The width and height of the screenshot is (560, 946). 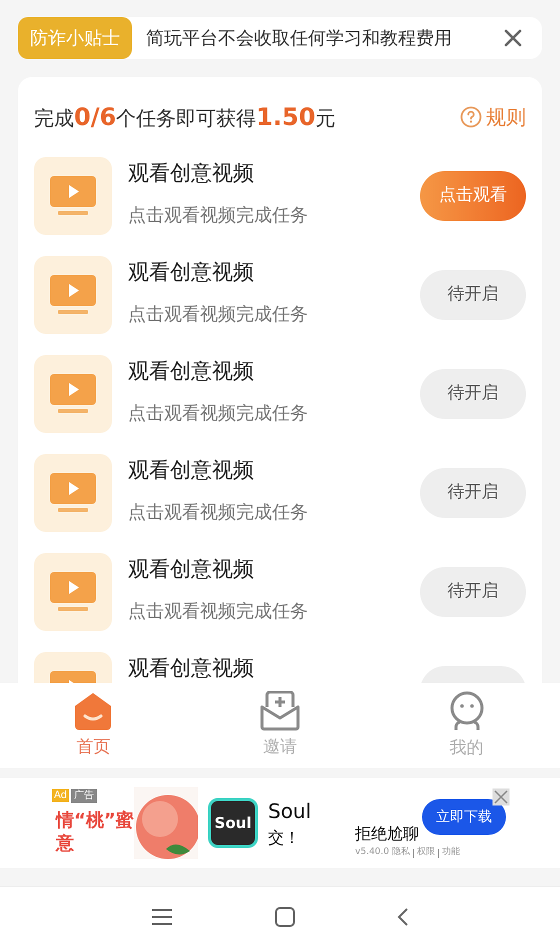 What do you see at coordinates (387, 834) in the screenshot?
I see `ad-headline: 拒绝尬聊` at bounding box center [387, 834].